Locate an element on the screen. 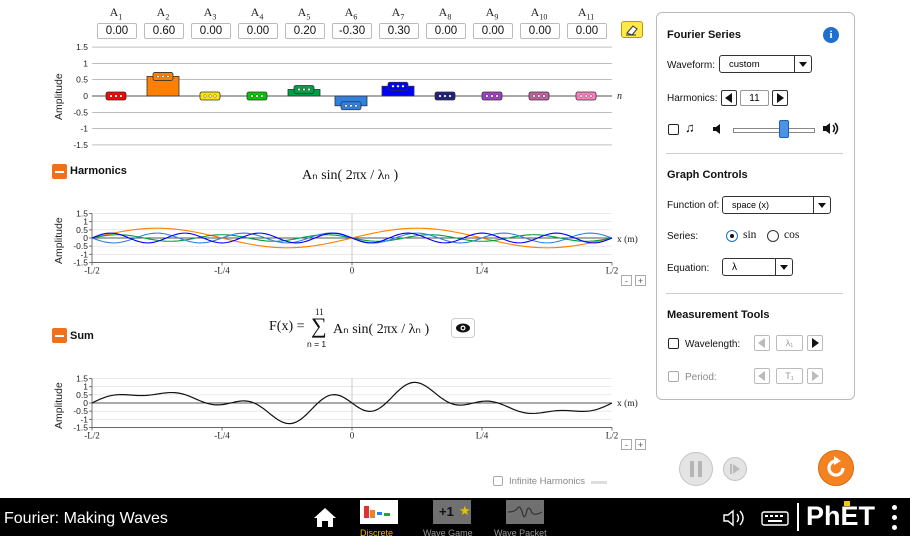  amp-value-8: 0.00 is located at coordinates (446, 31).